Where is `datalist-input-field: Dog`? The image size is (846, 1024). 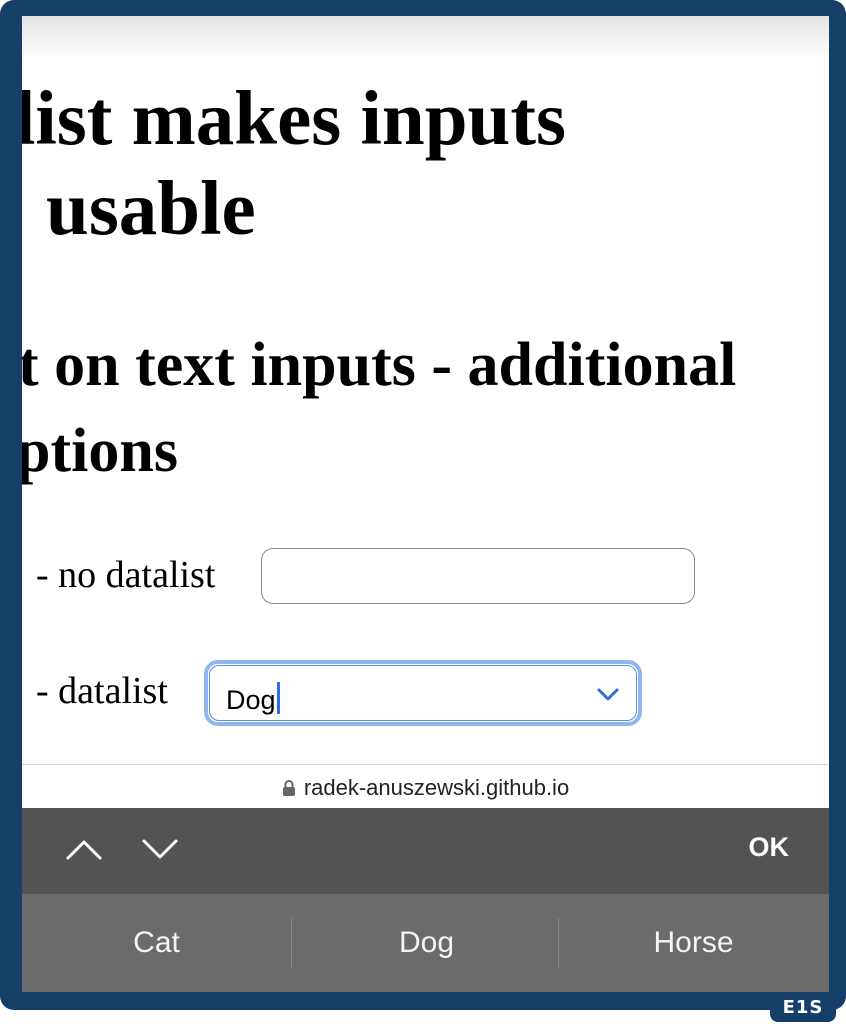 datalist-input-field: Dog is located at coordinates (423, 693).